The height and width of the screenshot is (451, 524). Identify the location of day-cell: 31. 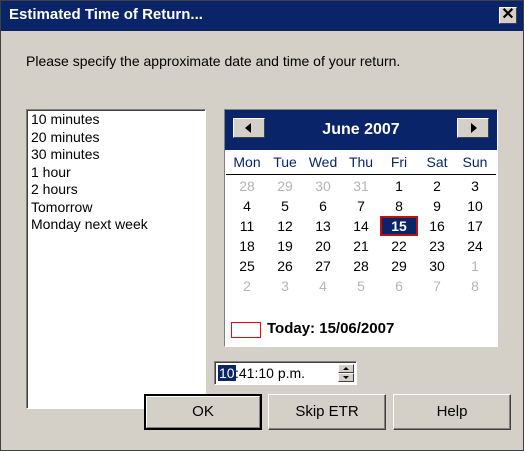
(361, 186).